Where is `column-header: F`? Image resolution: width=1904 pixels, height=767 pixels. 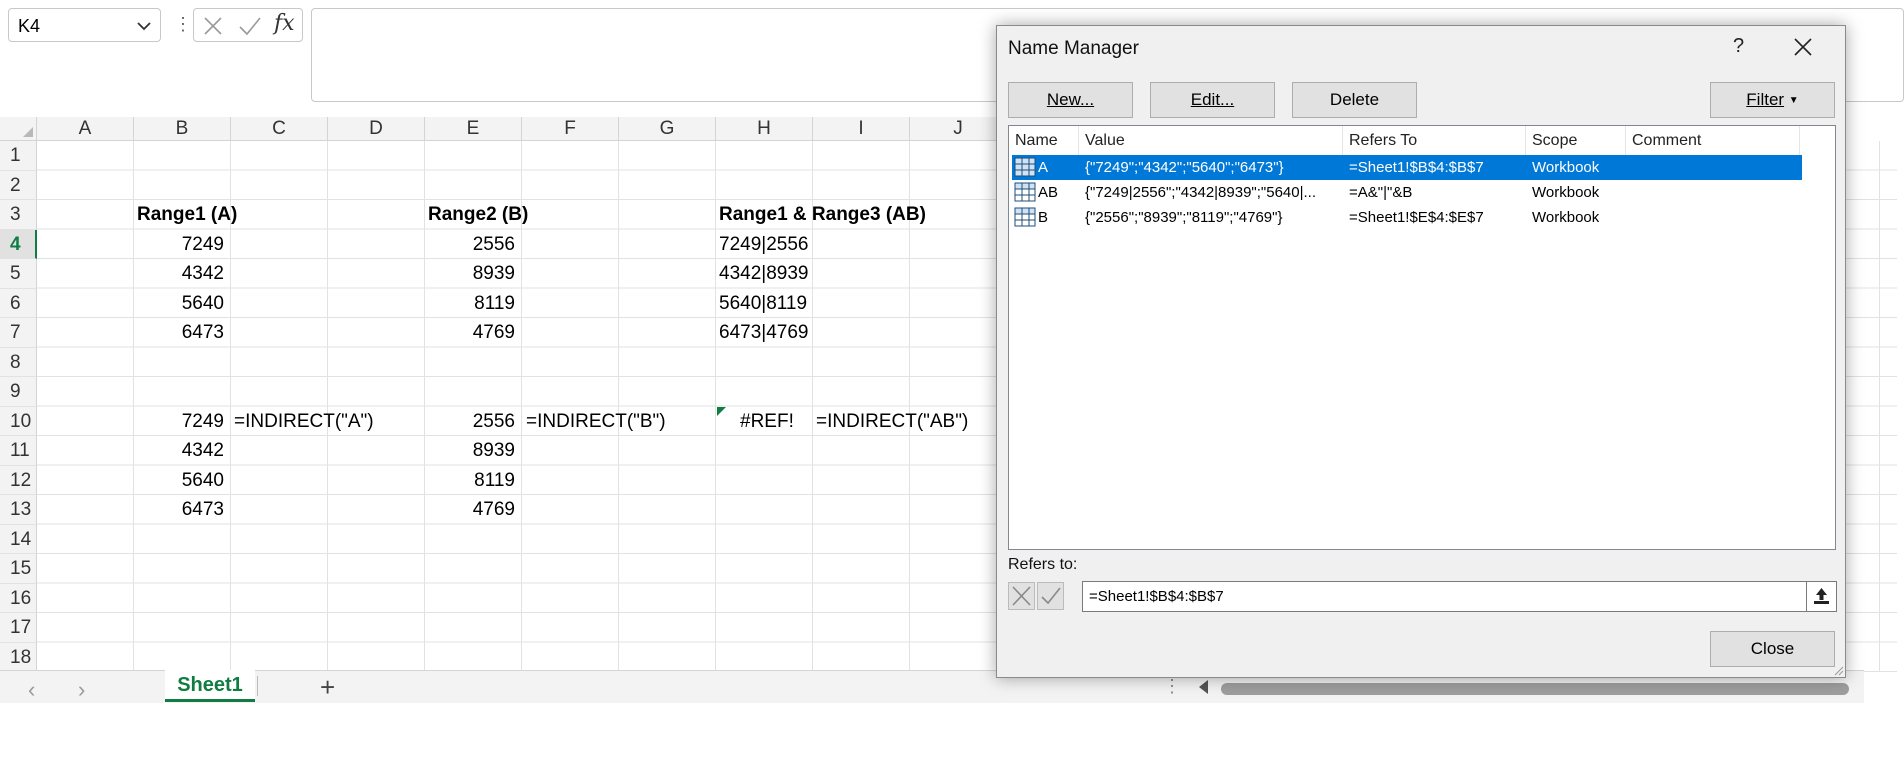 column-header: F is located at coordinates (570, 129).